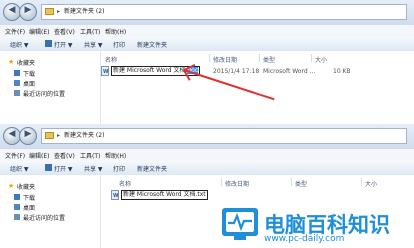 The height and width of the screenshot is (248, 414). What do you see at coordinates (304, 239) in the screenshot?
I see `watermark-url: www.pc-daily.com` at bounding box center [304, 239].